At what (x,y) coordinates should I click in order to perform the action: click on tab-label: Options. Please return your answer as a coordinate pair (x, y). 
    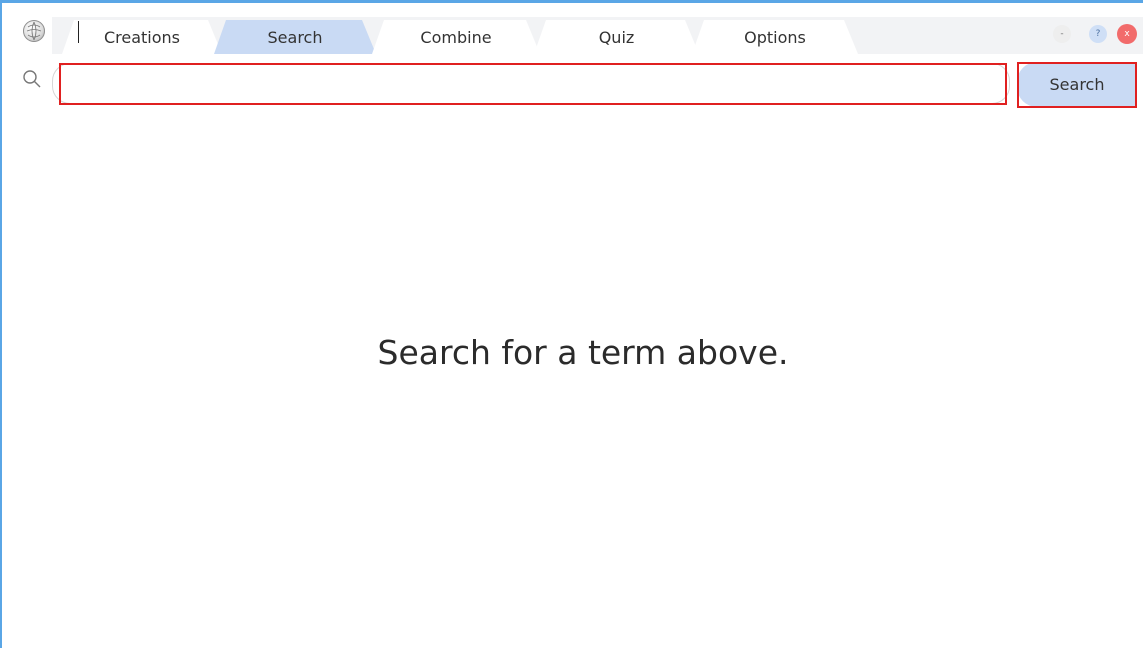
    Looking at the image, I should click on (775, 37).